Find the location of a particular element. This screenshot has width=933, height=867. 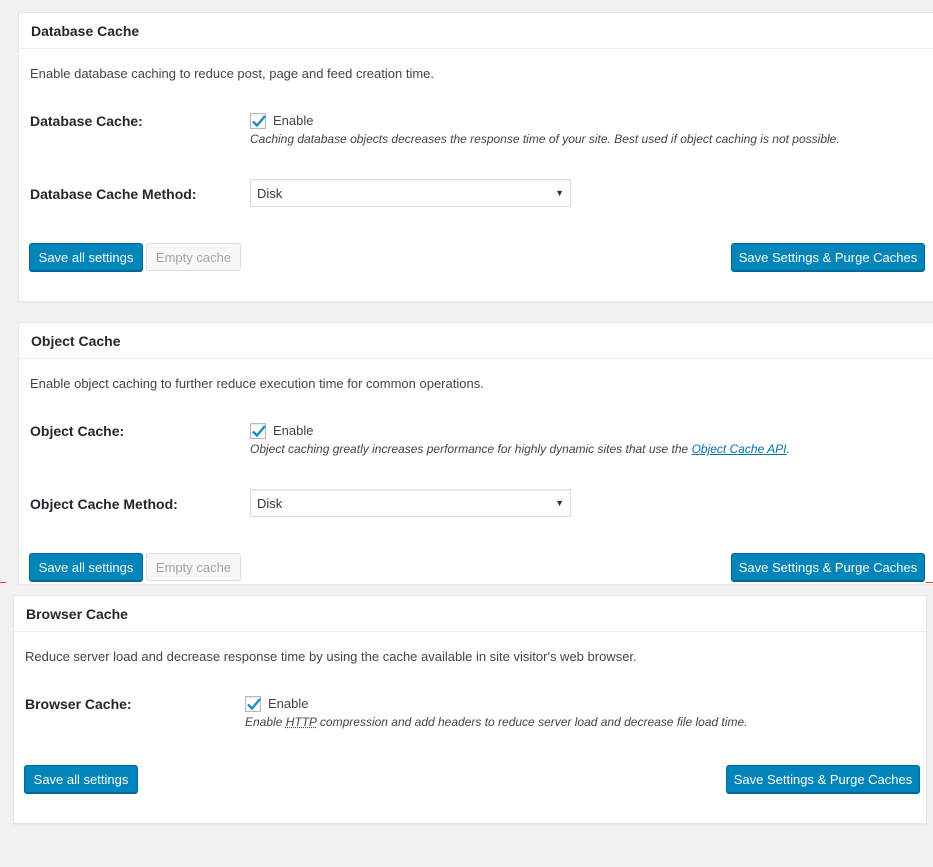

object-cache-purge-button: Save Settings & Purge Caches is located at coordinates (828, 567).